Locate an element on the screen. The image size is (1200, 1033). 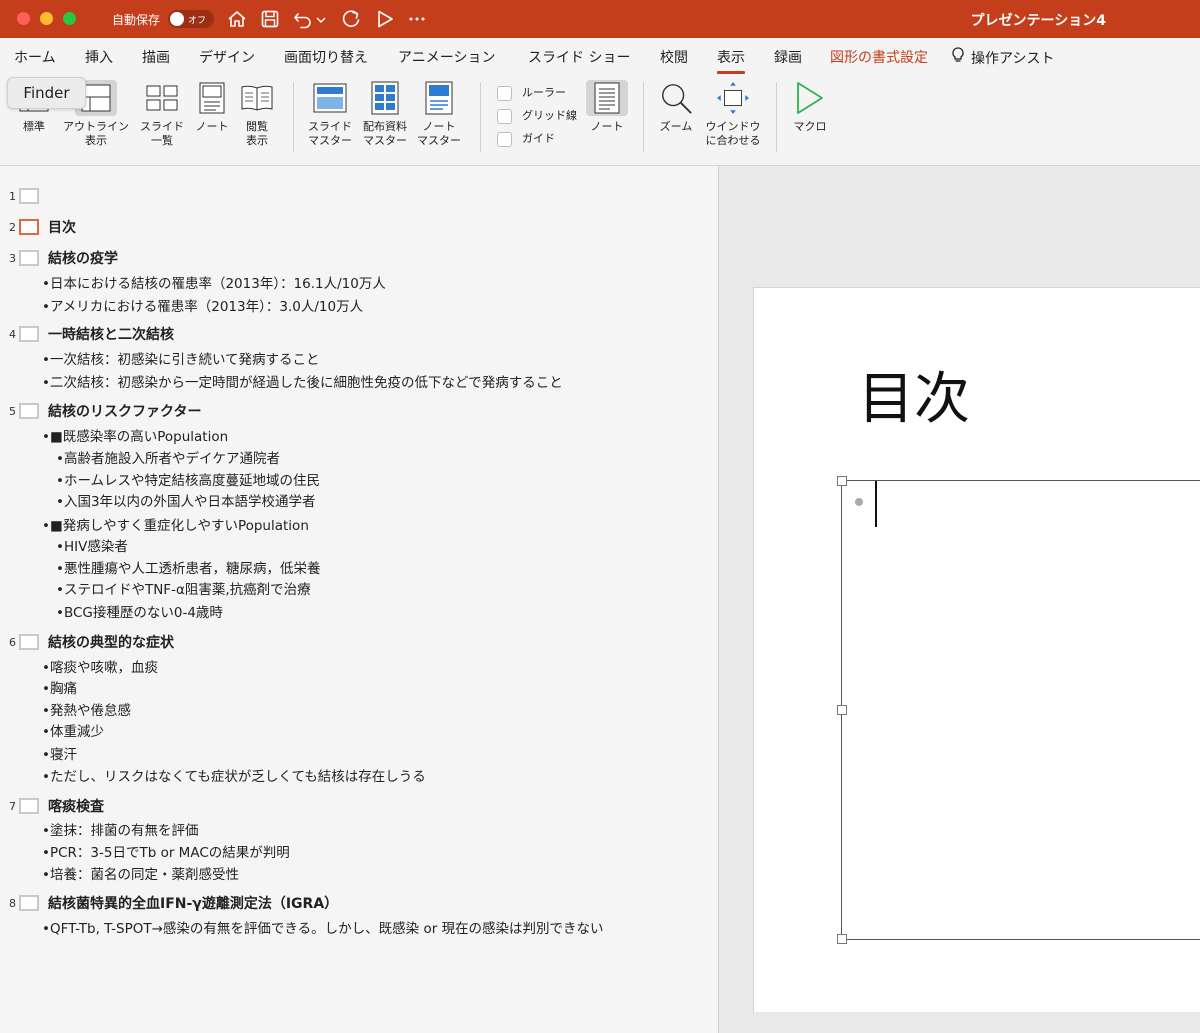
outline-slide-title: 結核菌特異的全血IFN-γ遊離測定法（IGRA） is located at coordinates (193, 903).